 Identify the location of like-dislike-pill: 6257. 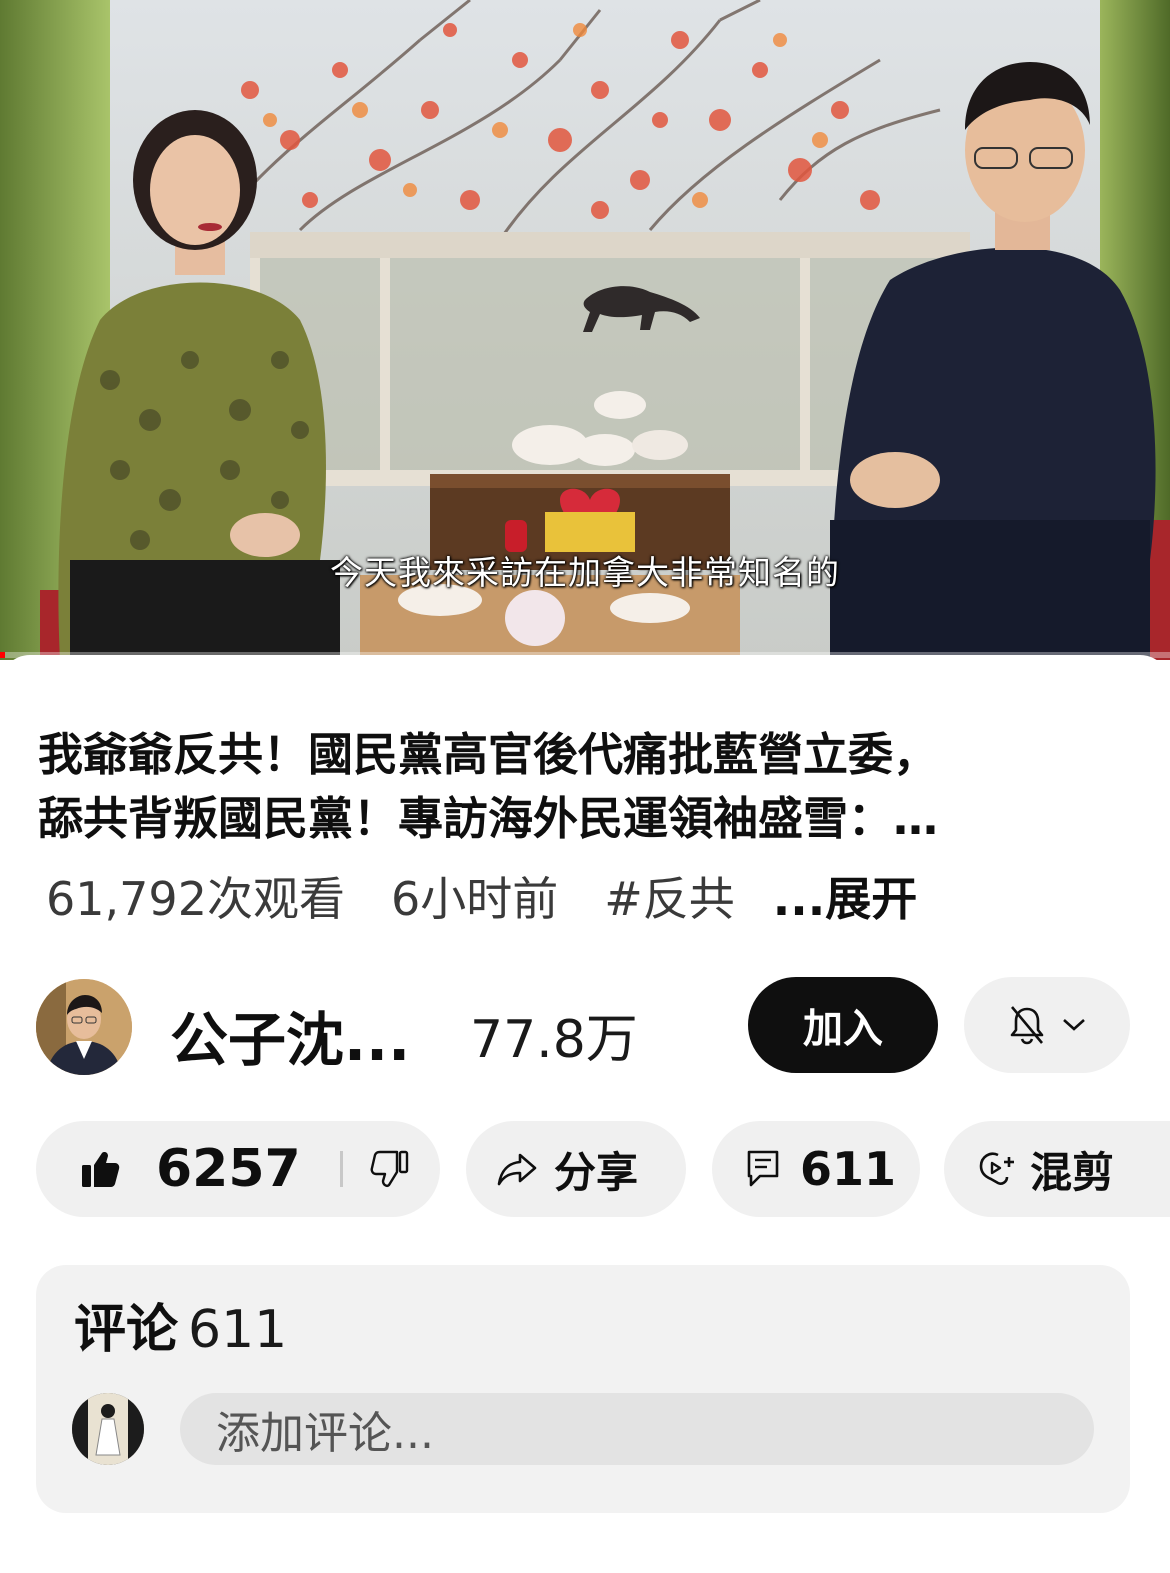
(238, 1169).